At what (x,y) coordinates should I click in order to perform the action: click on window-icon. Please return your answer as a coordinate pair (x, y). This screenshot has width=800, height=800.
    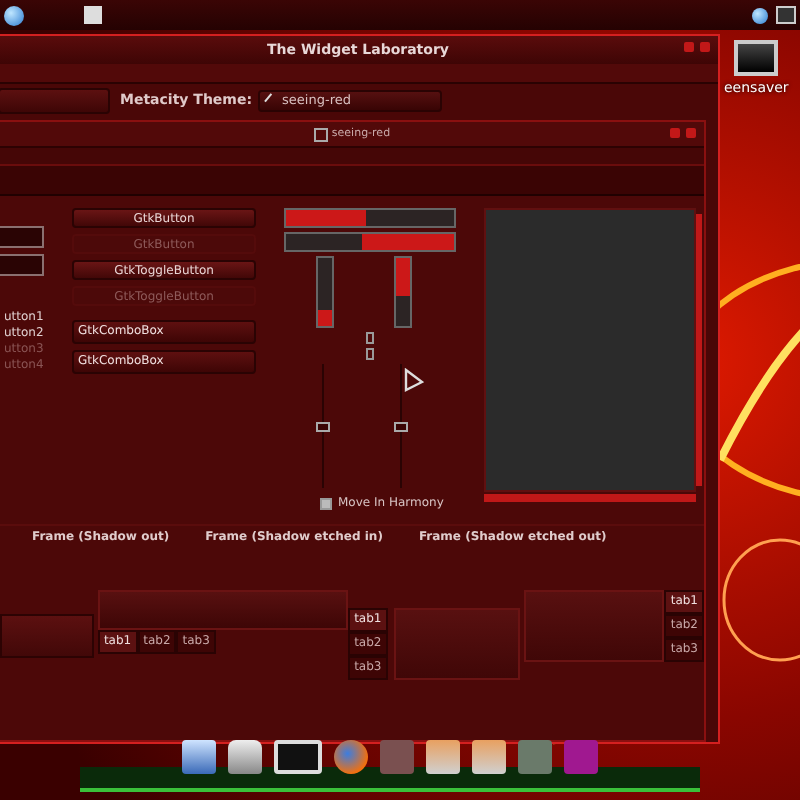
    Looking at the image, I should click on (320, 134).